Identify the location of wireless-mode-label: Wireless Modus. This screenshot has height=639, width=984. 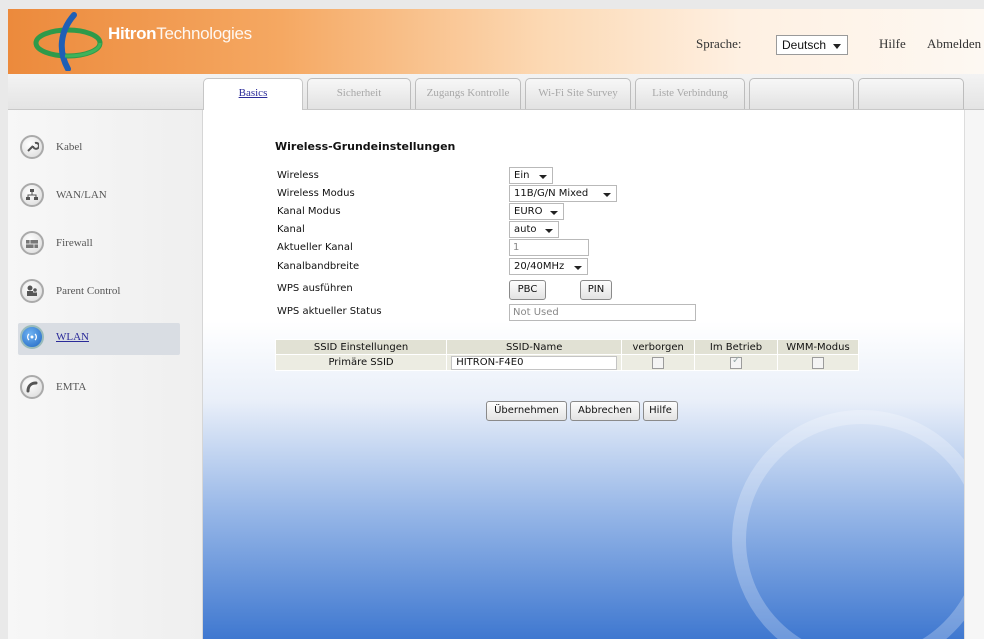
(316, 193).